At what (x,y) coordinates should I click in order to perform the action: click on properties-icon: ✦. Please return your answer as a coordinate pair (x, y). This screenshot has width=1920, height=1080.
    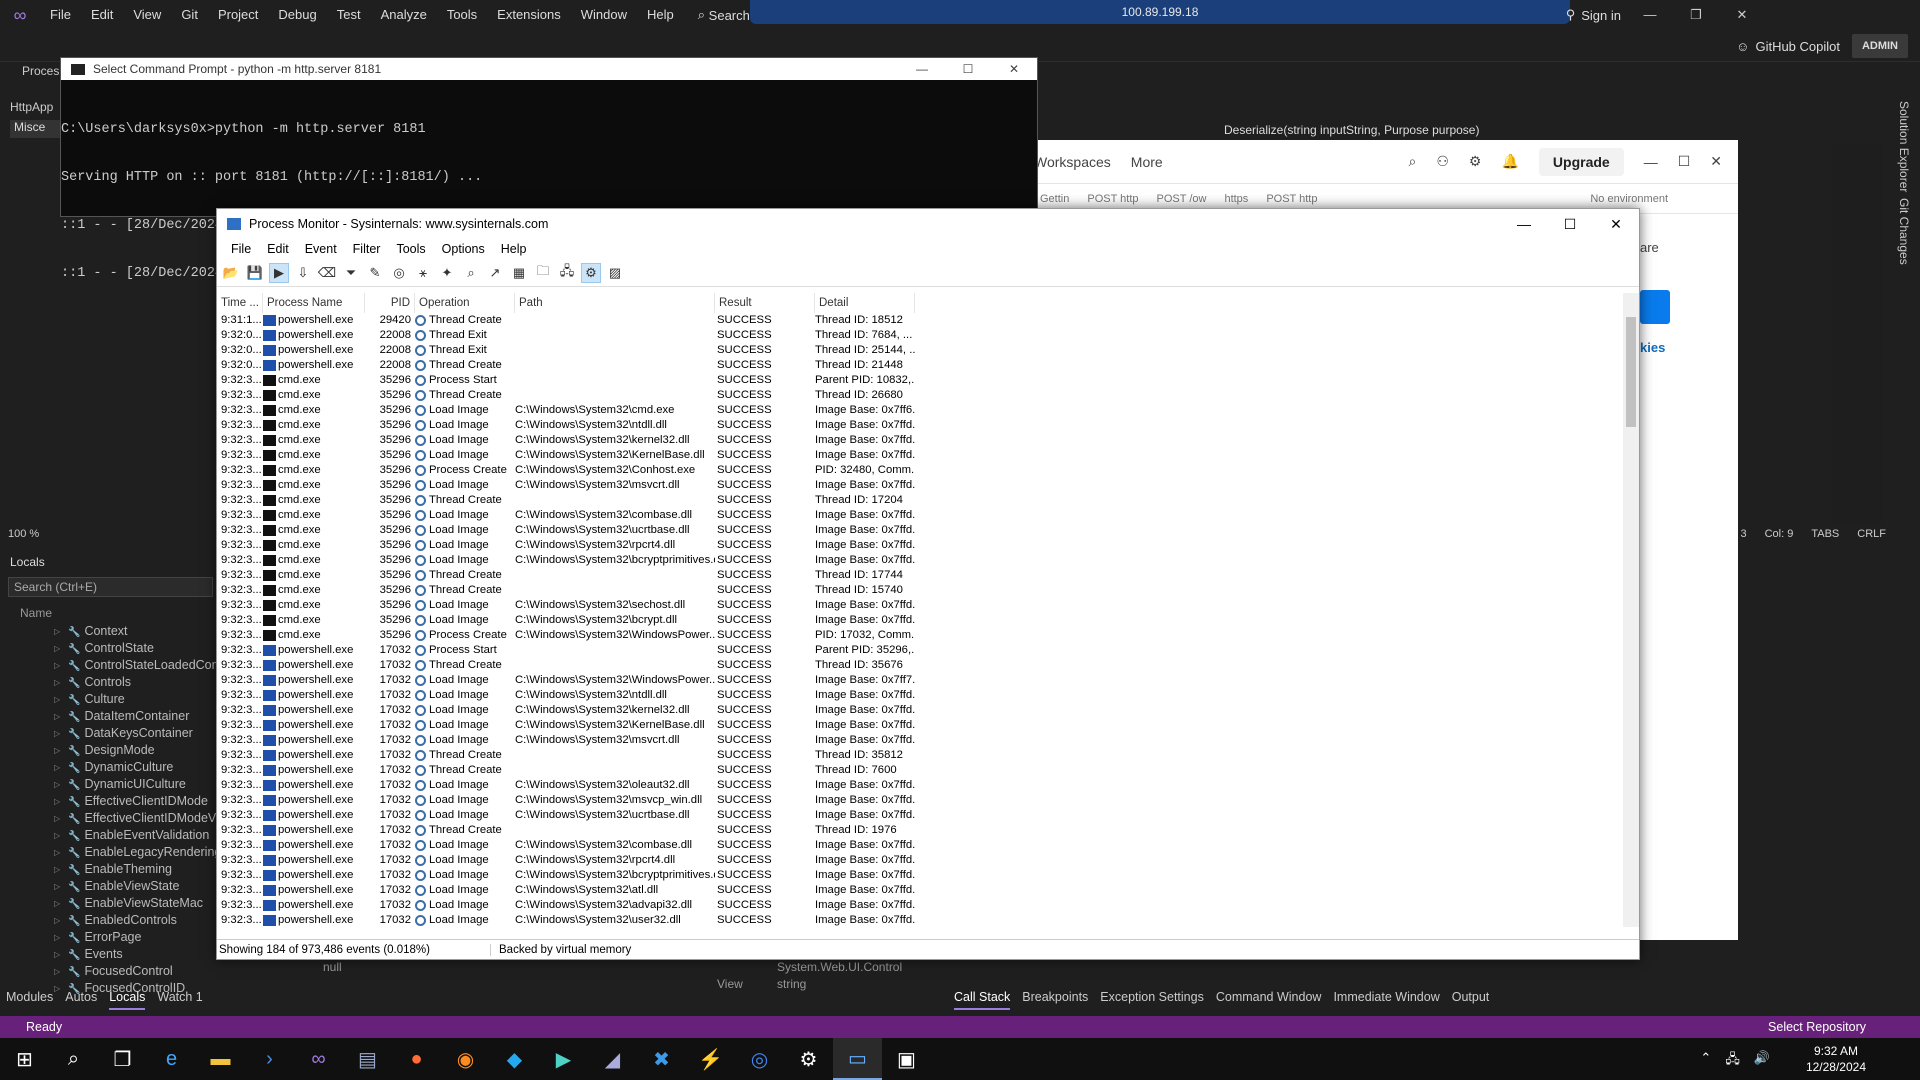
    Looking at the image, I should click on (447, 273).